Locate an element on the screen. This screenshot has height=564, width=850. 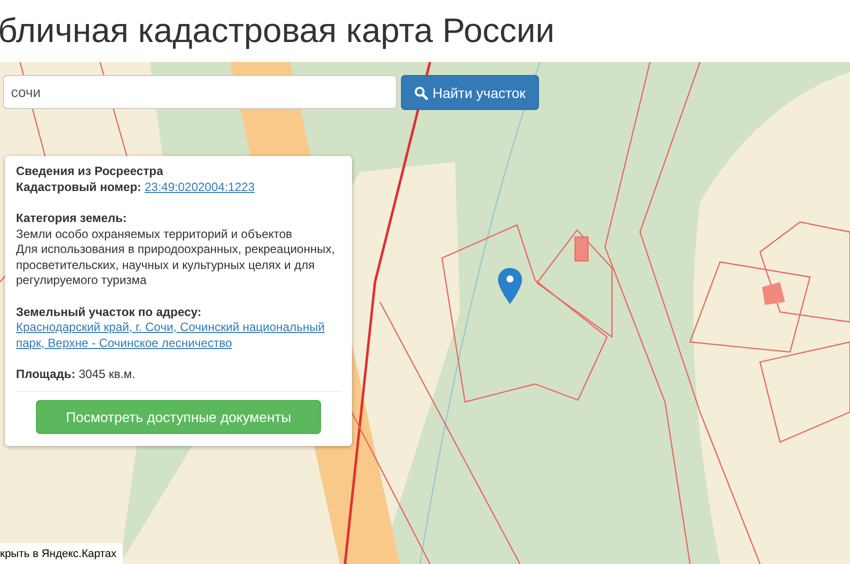
open-in-yandex-maps-link: крыть в Яндекс.Картах is located at coordinates (61, 553).